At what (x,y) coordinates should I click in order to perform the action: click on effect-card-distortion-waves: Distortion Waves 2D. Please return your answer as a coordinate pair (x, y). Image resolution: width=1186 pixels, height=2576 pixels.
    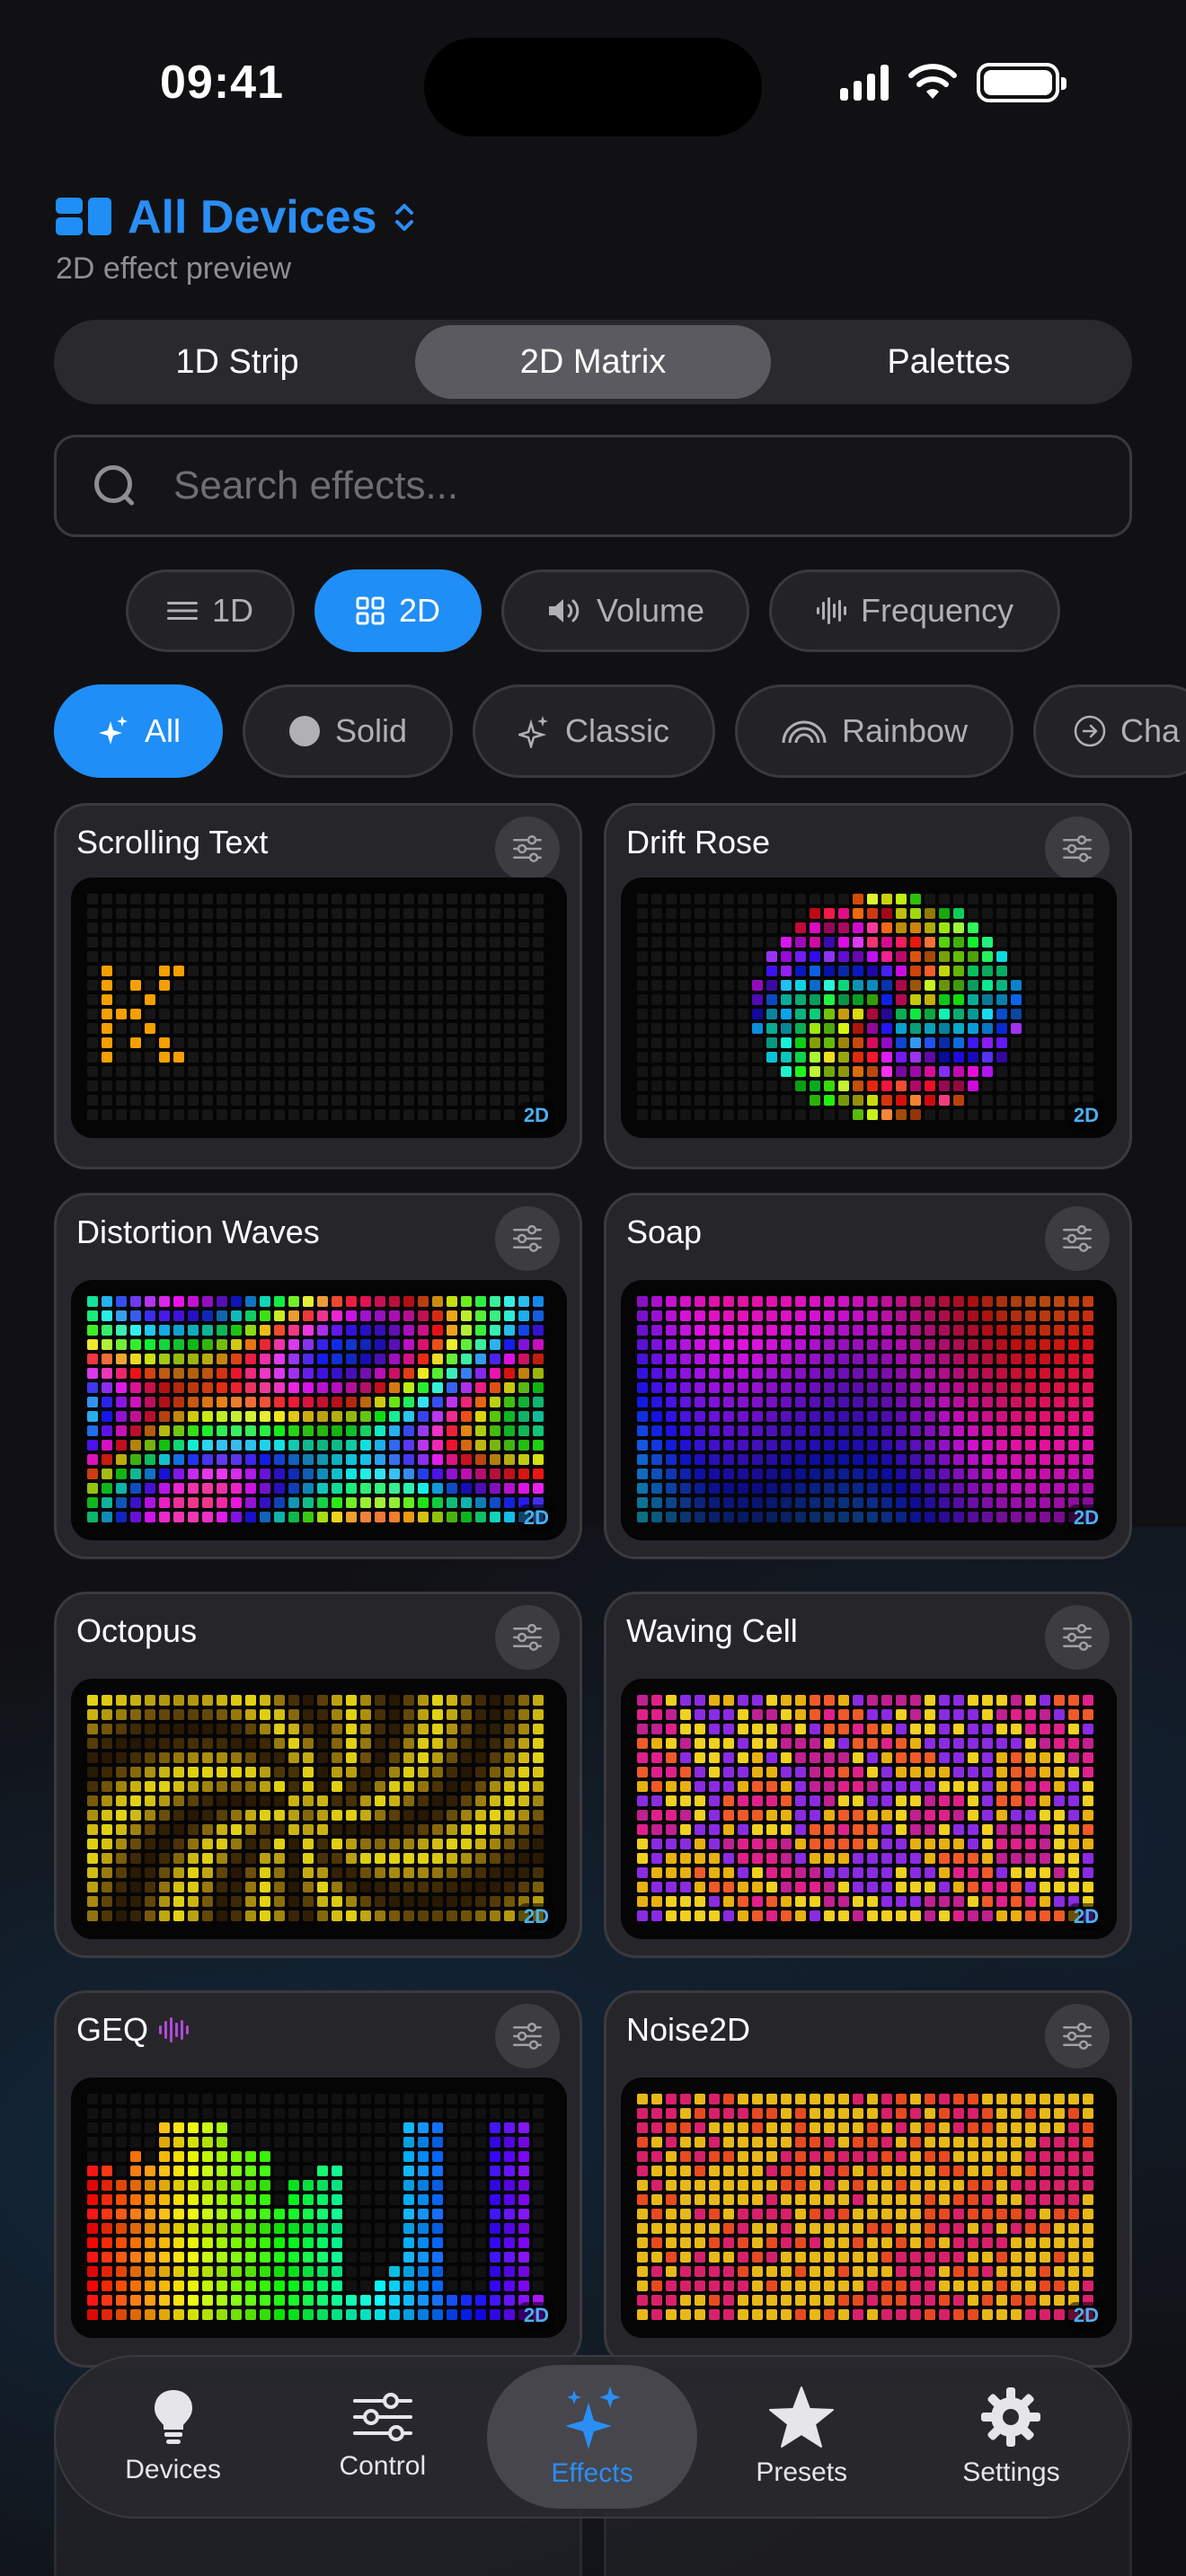
    Looking at the image, I should click on (318, 1376).